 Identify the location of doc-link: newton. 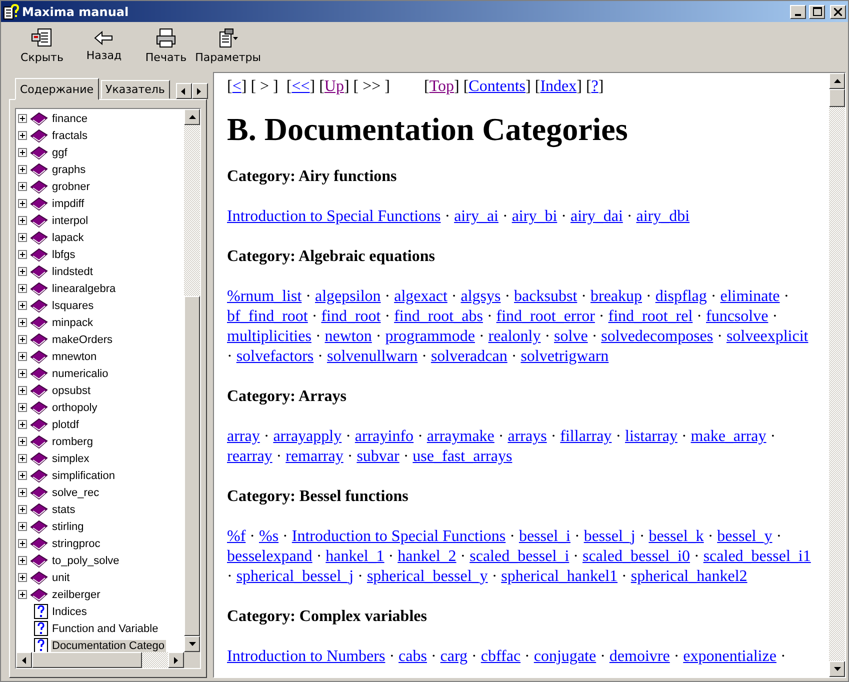
(348, 336).